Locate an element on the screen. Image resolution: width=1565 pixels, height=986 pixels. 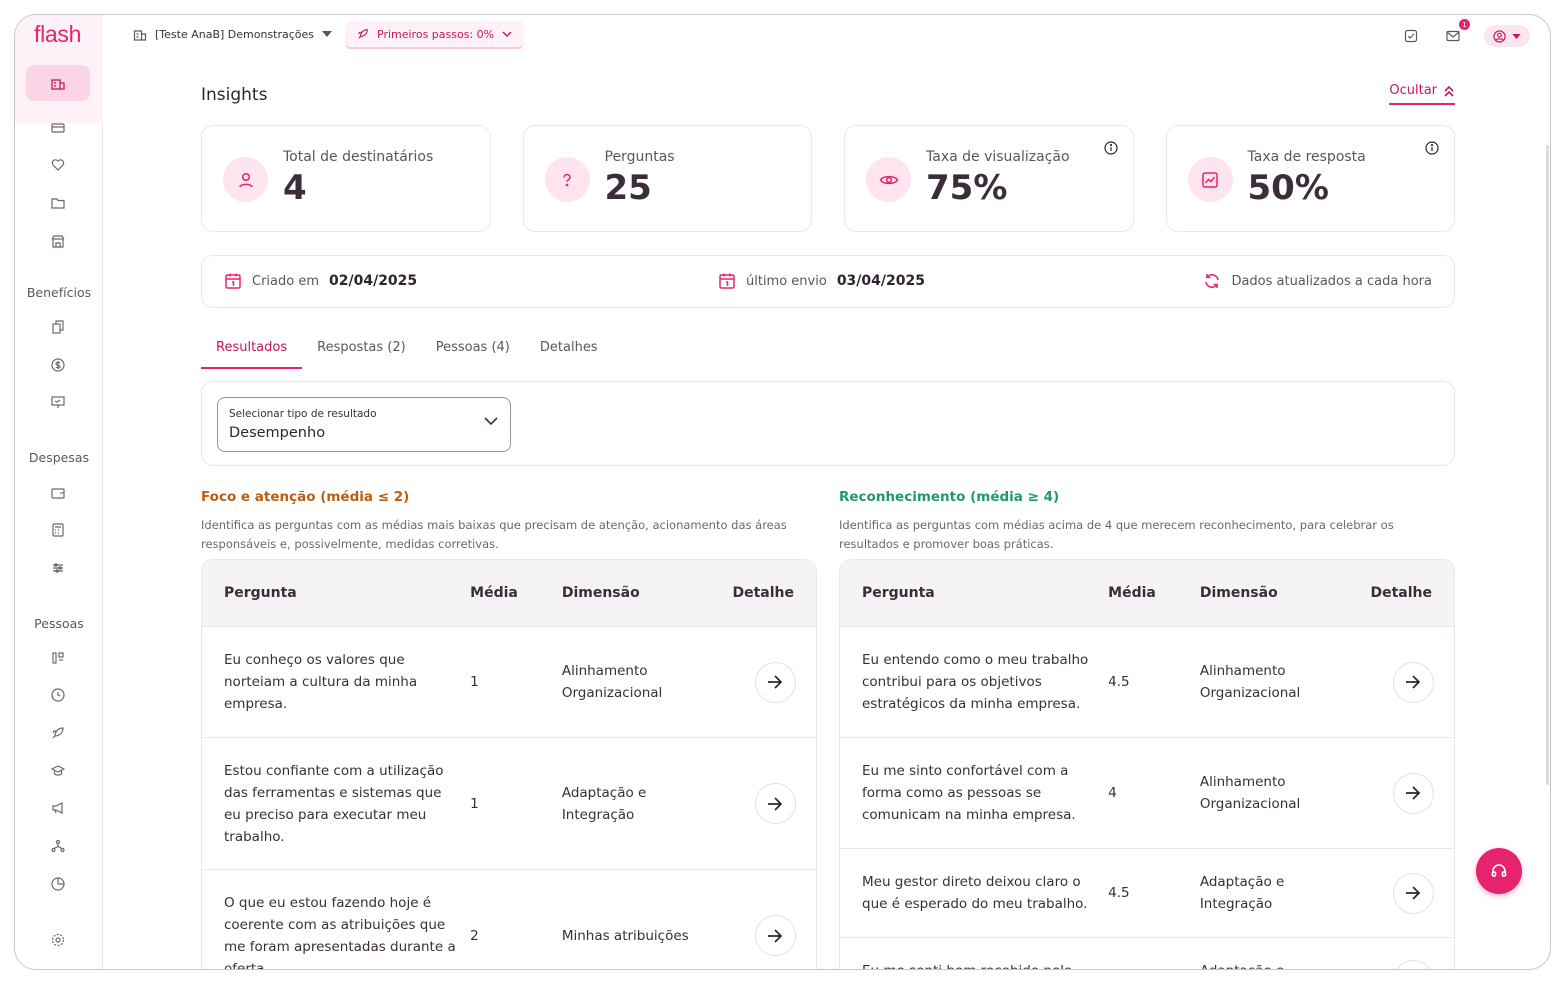
hide-label: Ocultar is located at coordinates (1413, 90).